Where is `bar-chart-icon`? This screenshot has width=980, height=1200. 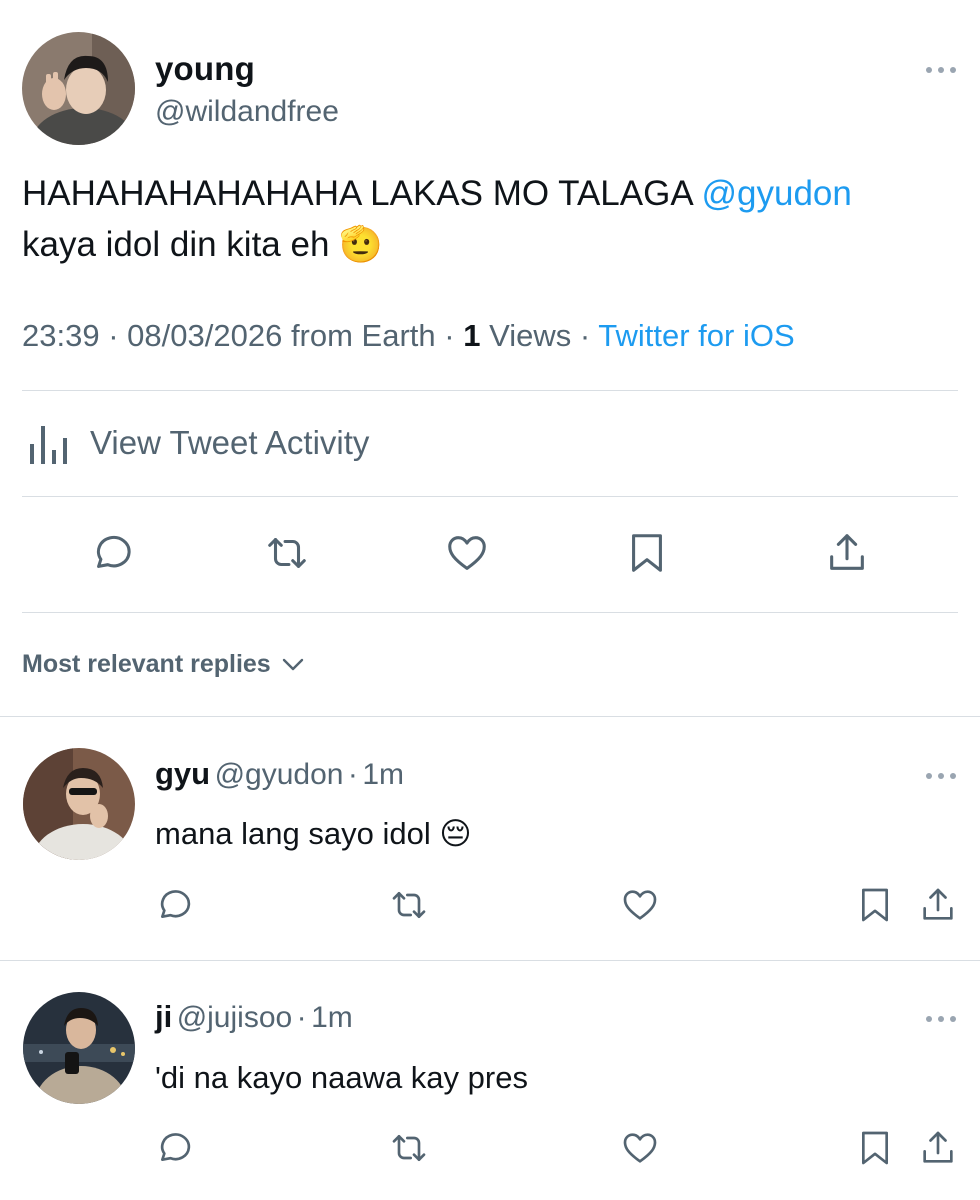 bar-chart-icon is located at coordinates (48, 445).